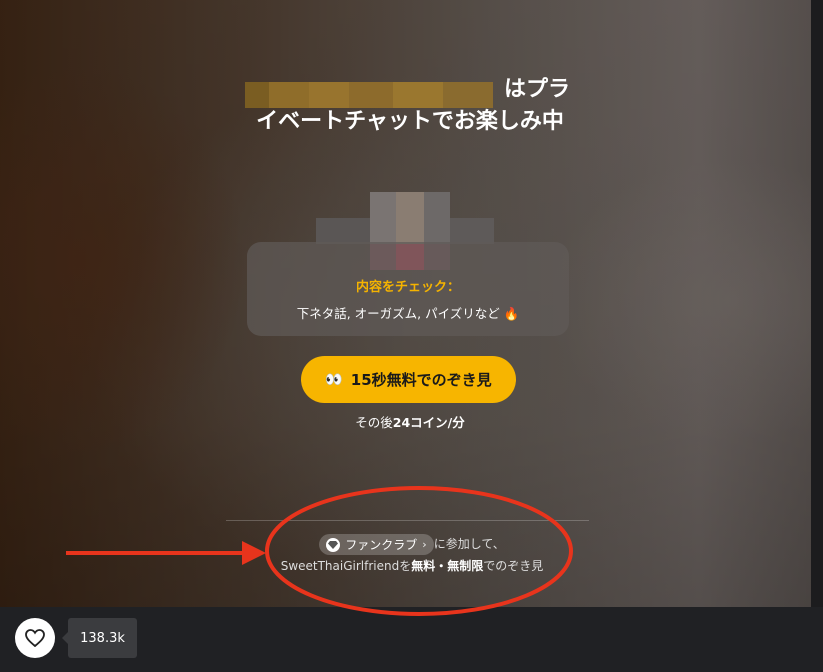  I want to click on content-check-card: 内容をチェック： 下ネタ話, オーガズム, パイズリなど 🔥, so click(408, 289).